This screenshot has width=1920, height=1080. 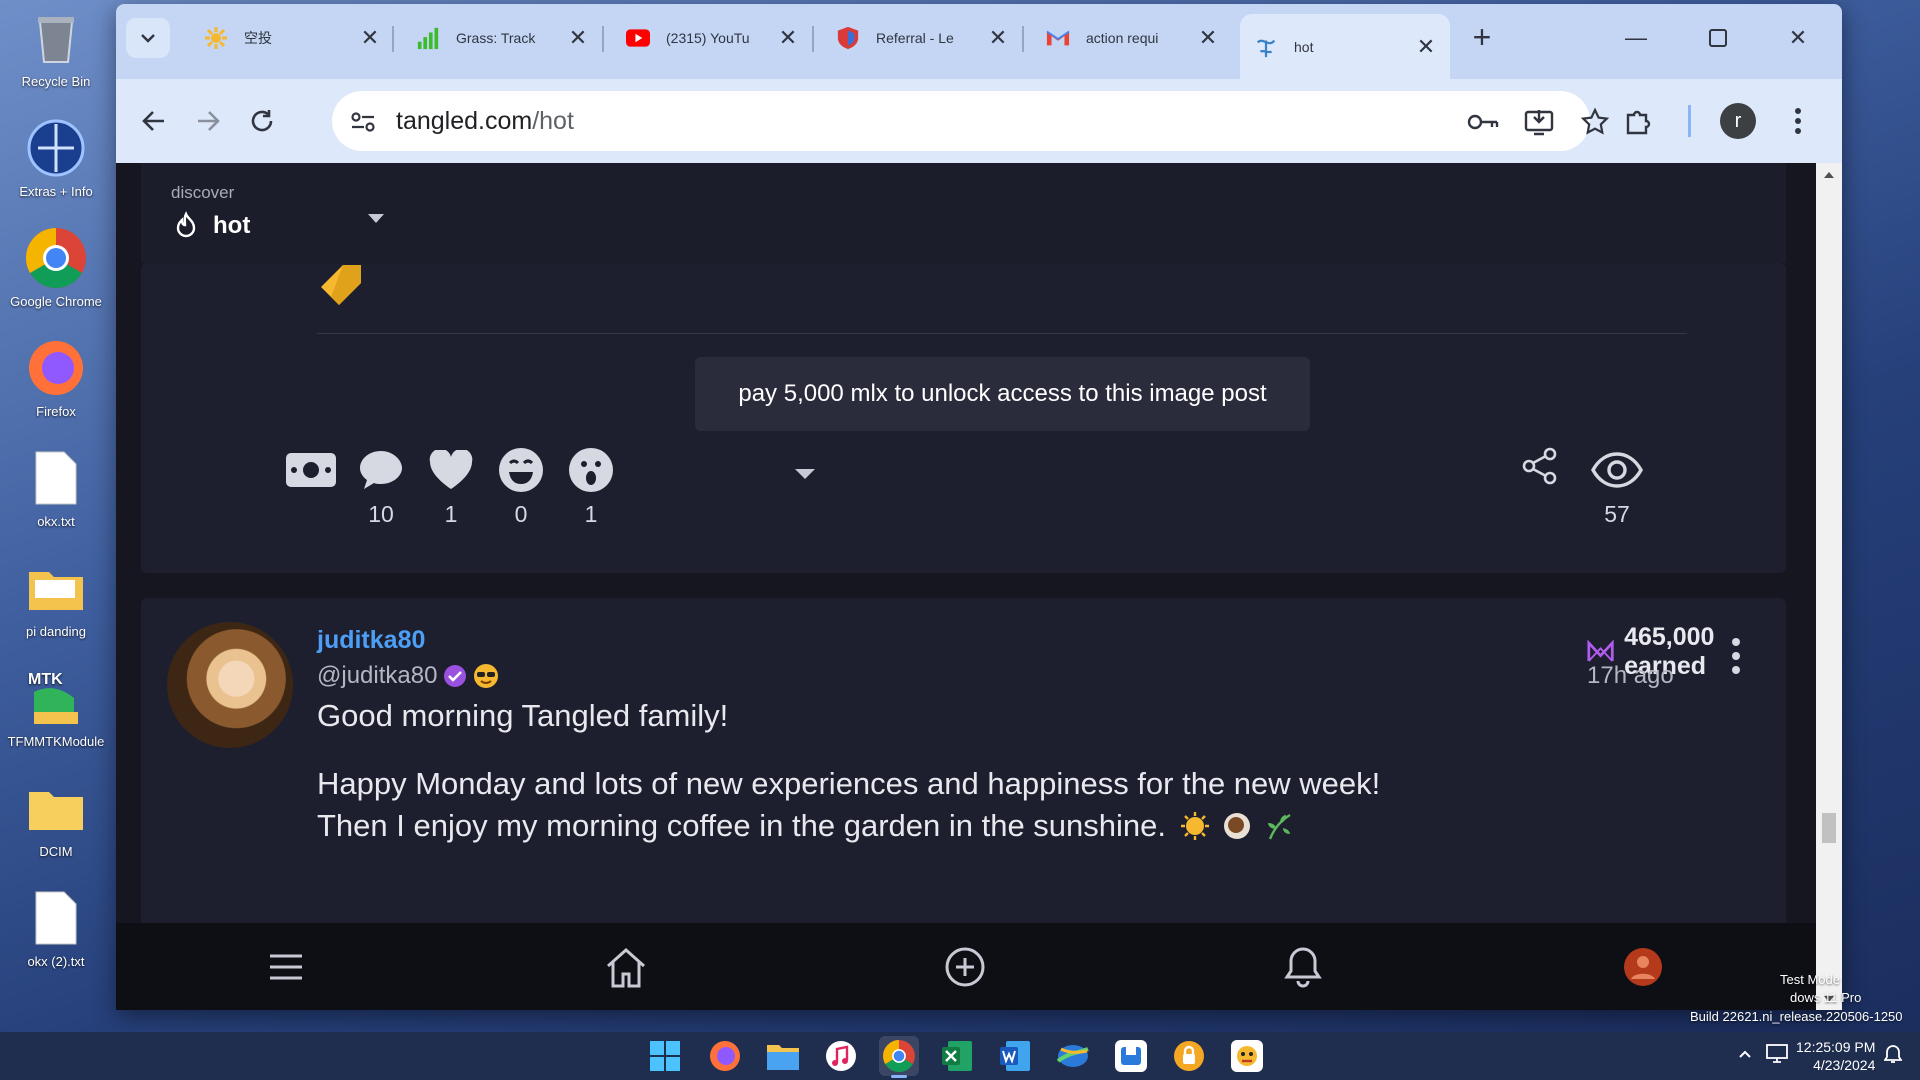 What do you see at coordinates (1718, 38) in the screenshot?
I see `maximize-button` at bounding box center [1718, 38].